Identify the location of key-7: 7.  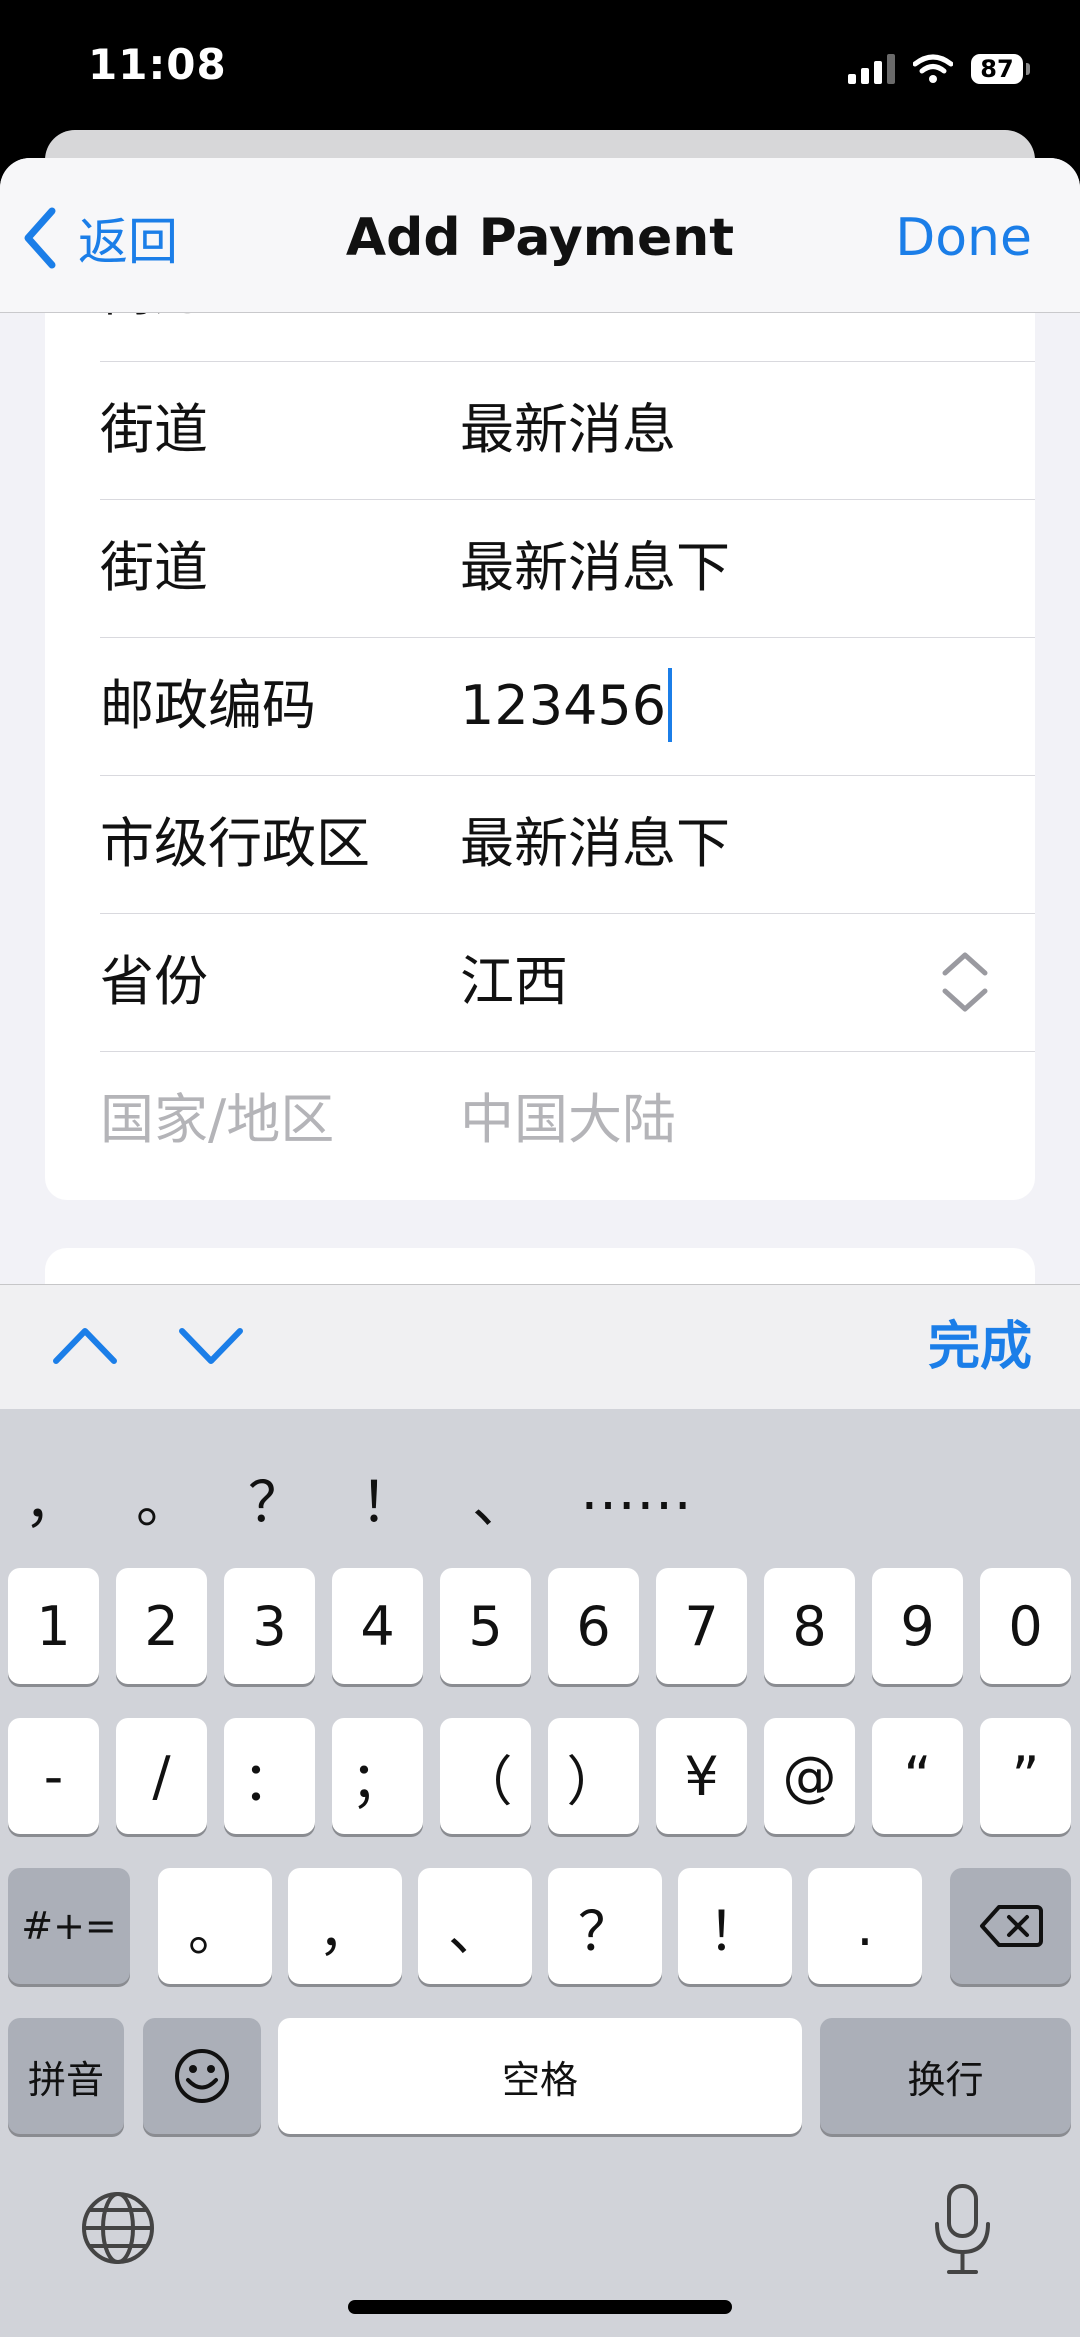
(701, 1626).